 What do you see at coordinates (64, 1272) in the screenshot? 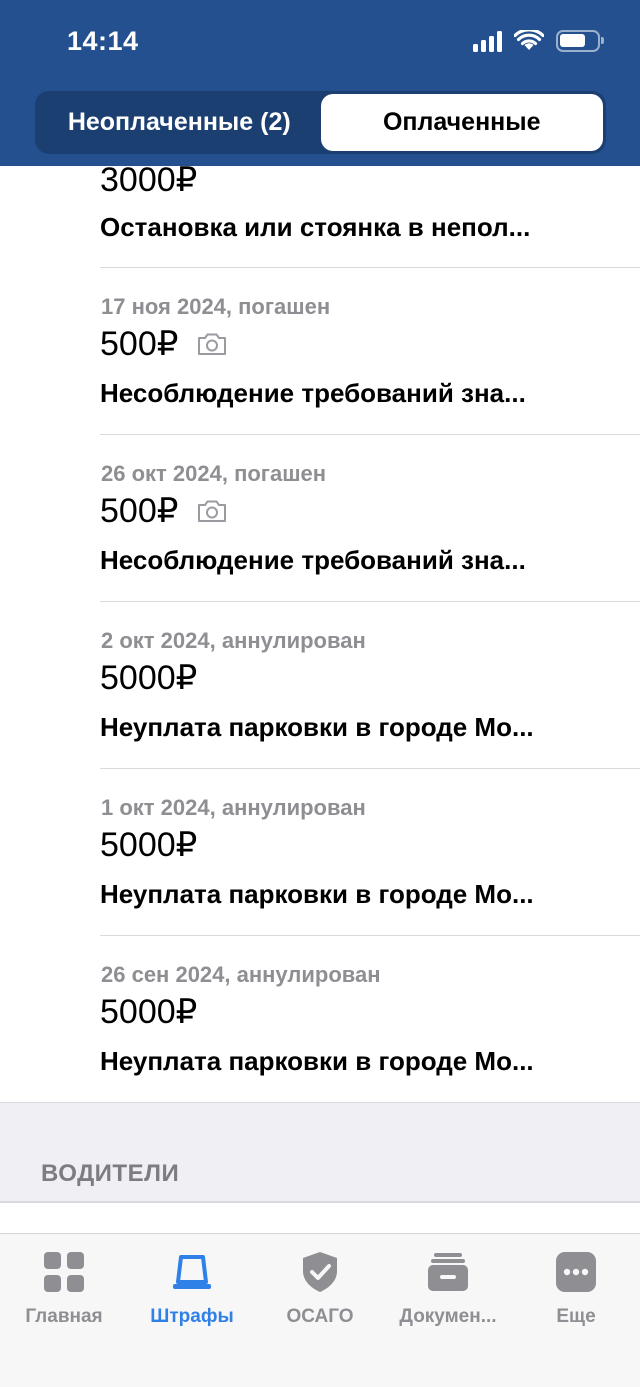
I see `grid-icon` at bounding box center [64, 1272].